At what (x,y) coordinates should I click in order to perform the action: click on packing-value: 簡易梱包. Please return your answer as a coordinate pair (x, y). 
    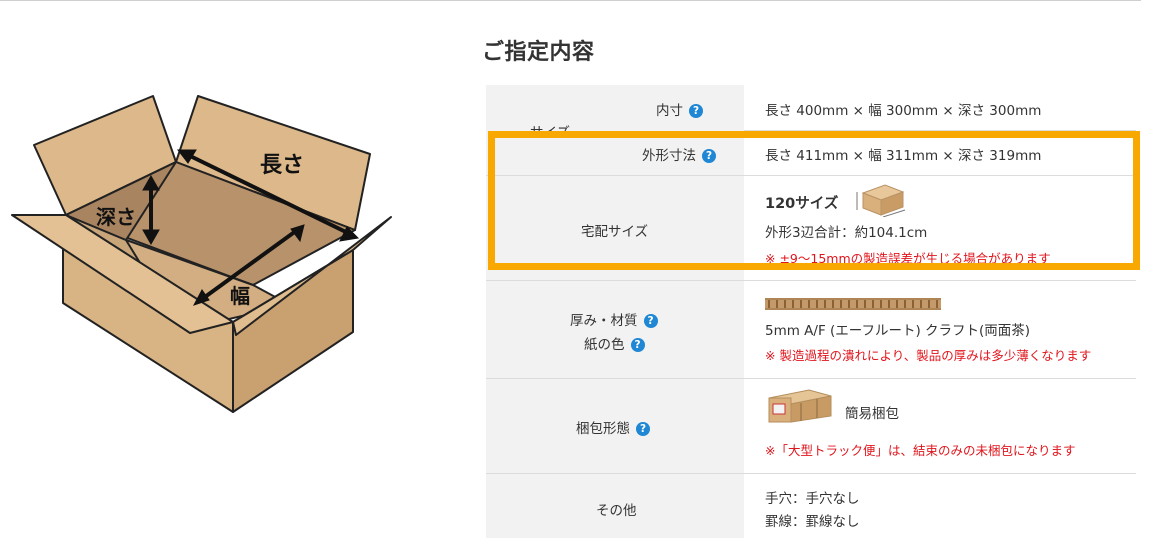
    Looking at the image, I should click on (872, 414).